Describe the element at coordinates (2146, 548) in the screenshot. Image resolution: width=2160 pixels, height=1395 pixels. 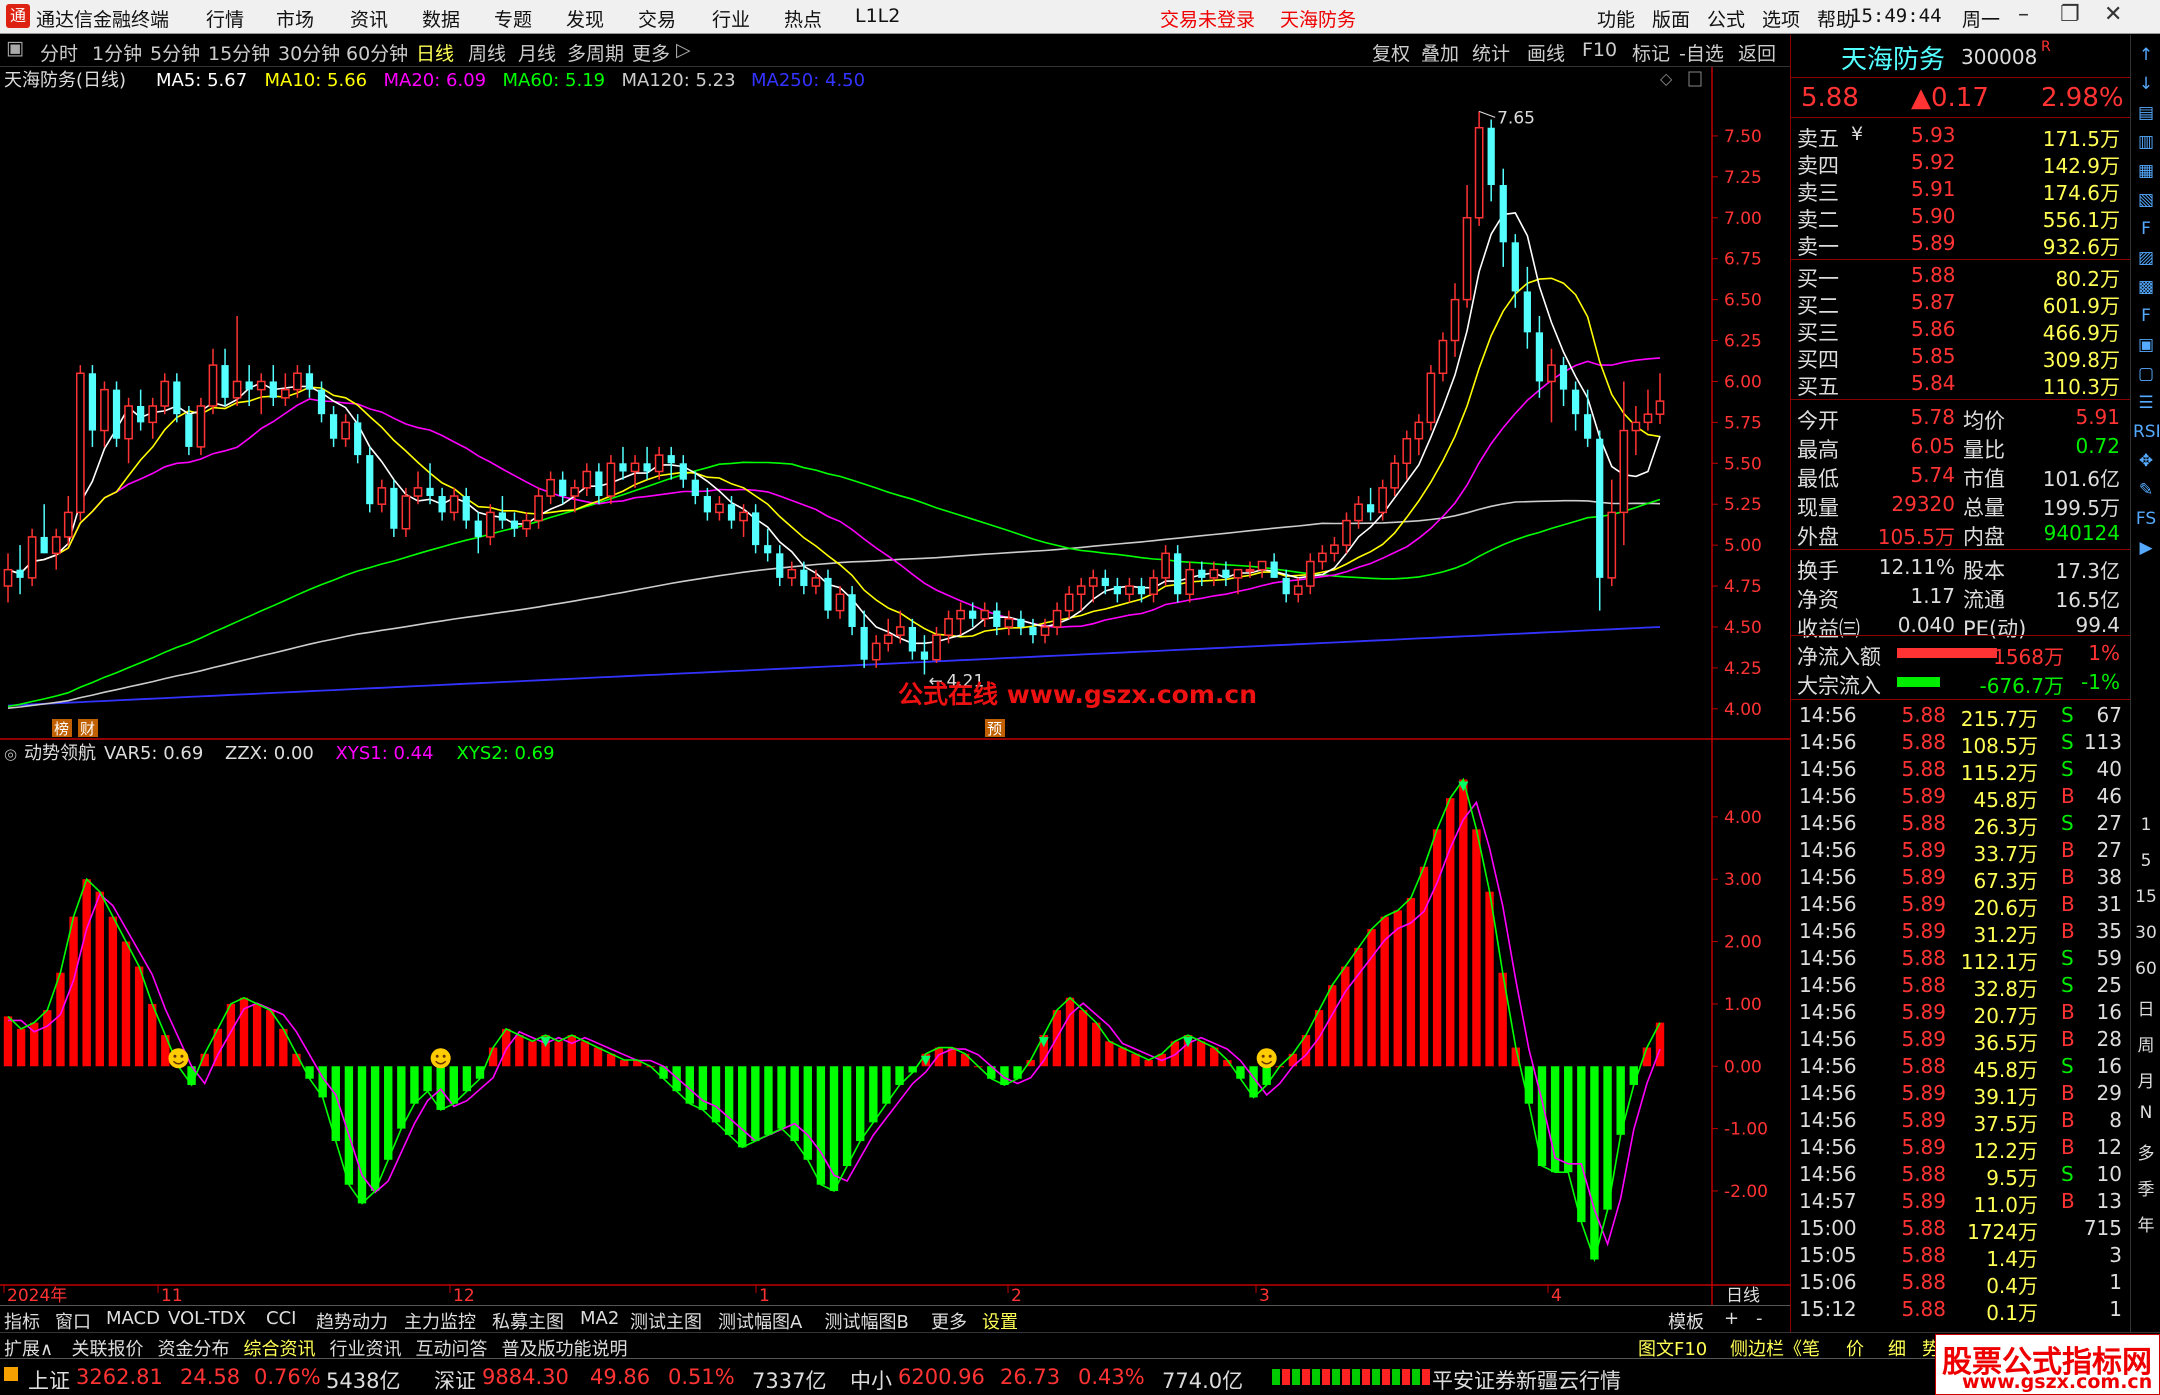
I see `right-tool-17: ▶` at that location.